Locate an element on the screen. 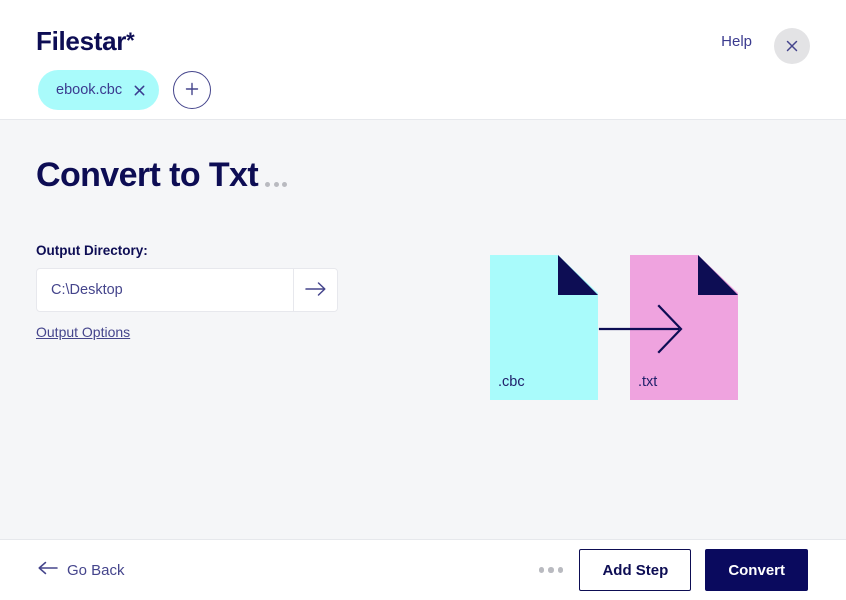  output-directory-field is located at coordinates (187, 290).